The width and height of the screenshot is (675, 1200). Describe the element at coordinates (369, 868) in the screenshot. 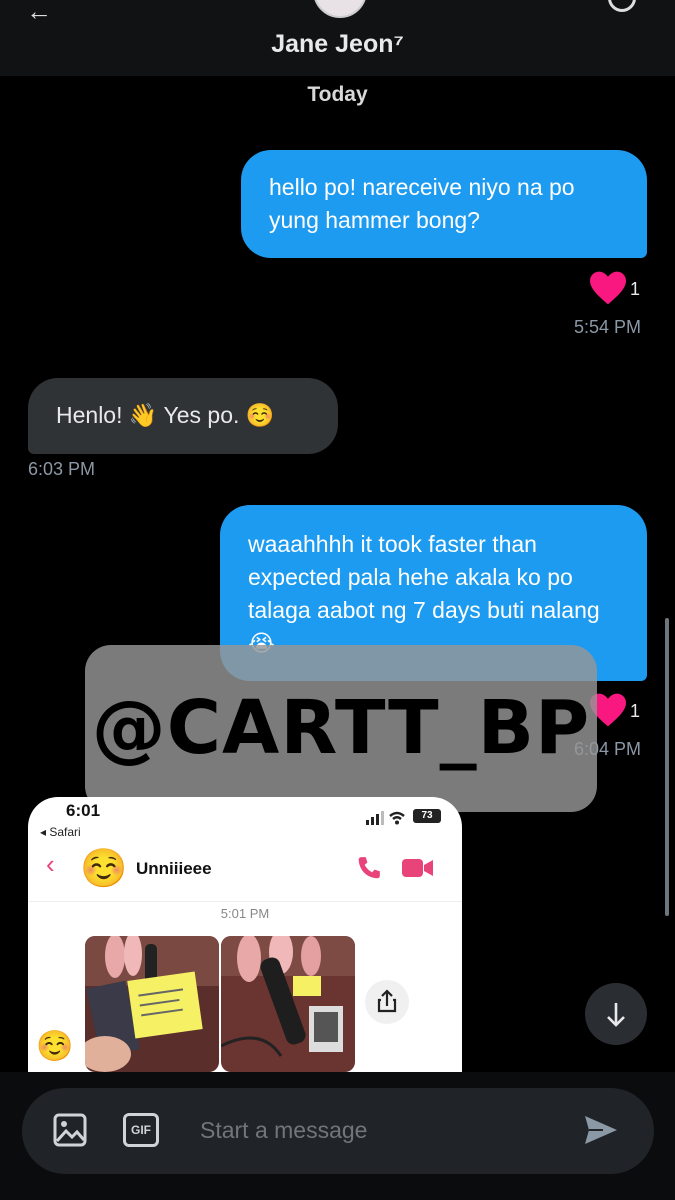

I see `phone-call-icon` at that location.